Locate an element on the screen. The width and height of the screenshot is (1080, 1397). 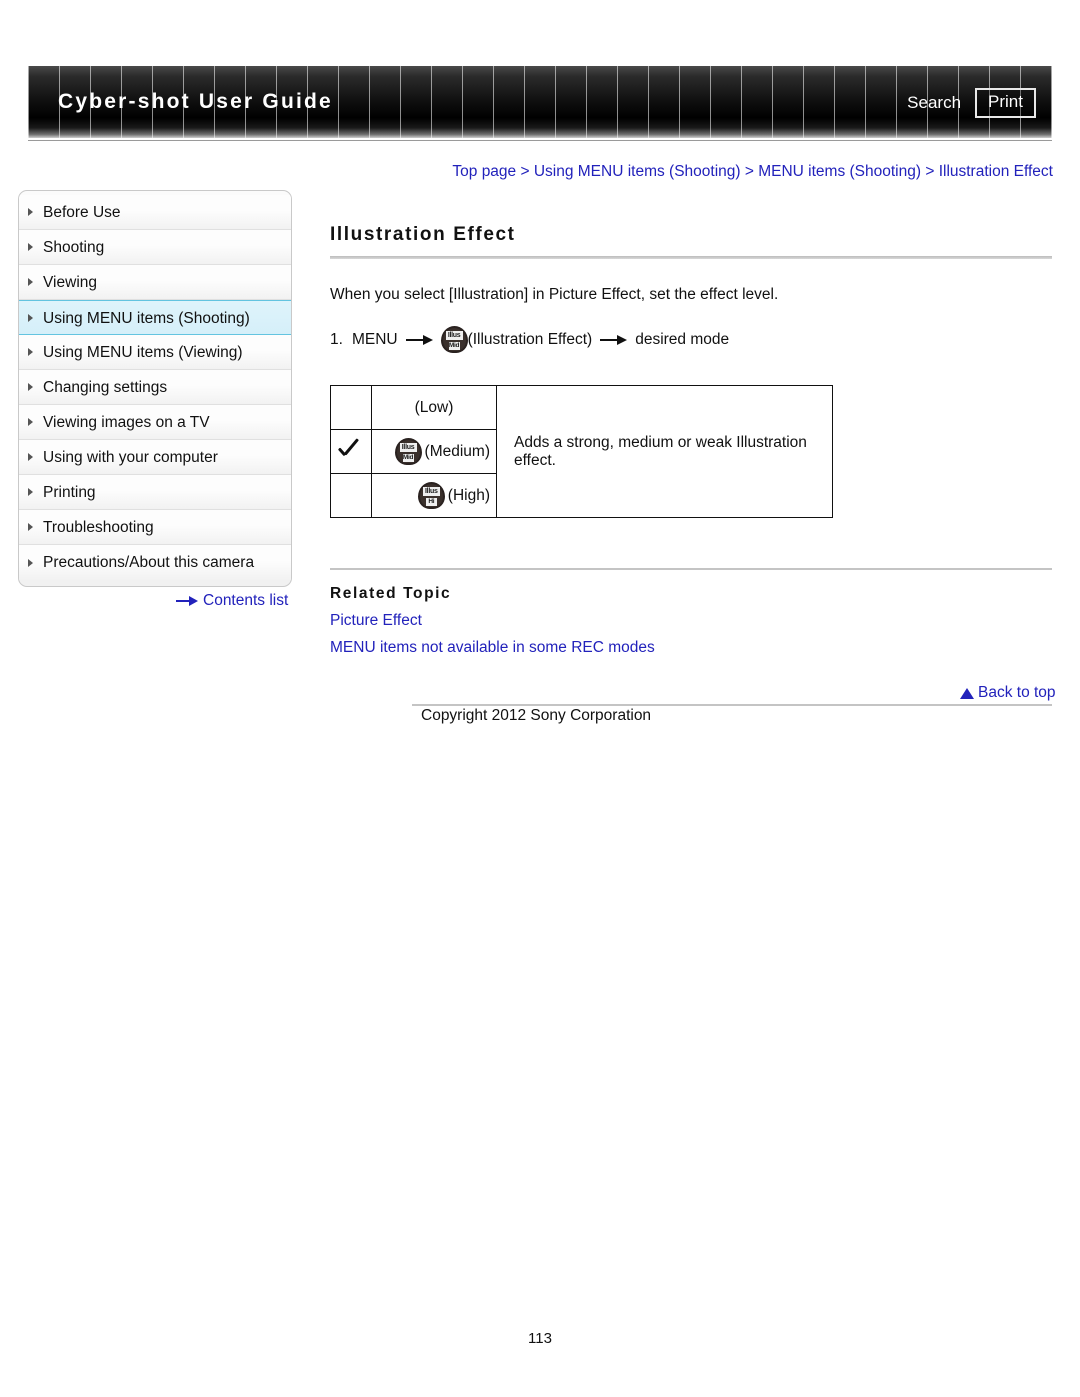
related-topic-heading: Related Topic is located at coordinates (391, 593).